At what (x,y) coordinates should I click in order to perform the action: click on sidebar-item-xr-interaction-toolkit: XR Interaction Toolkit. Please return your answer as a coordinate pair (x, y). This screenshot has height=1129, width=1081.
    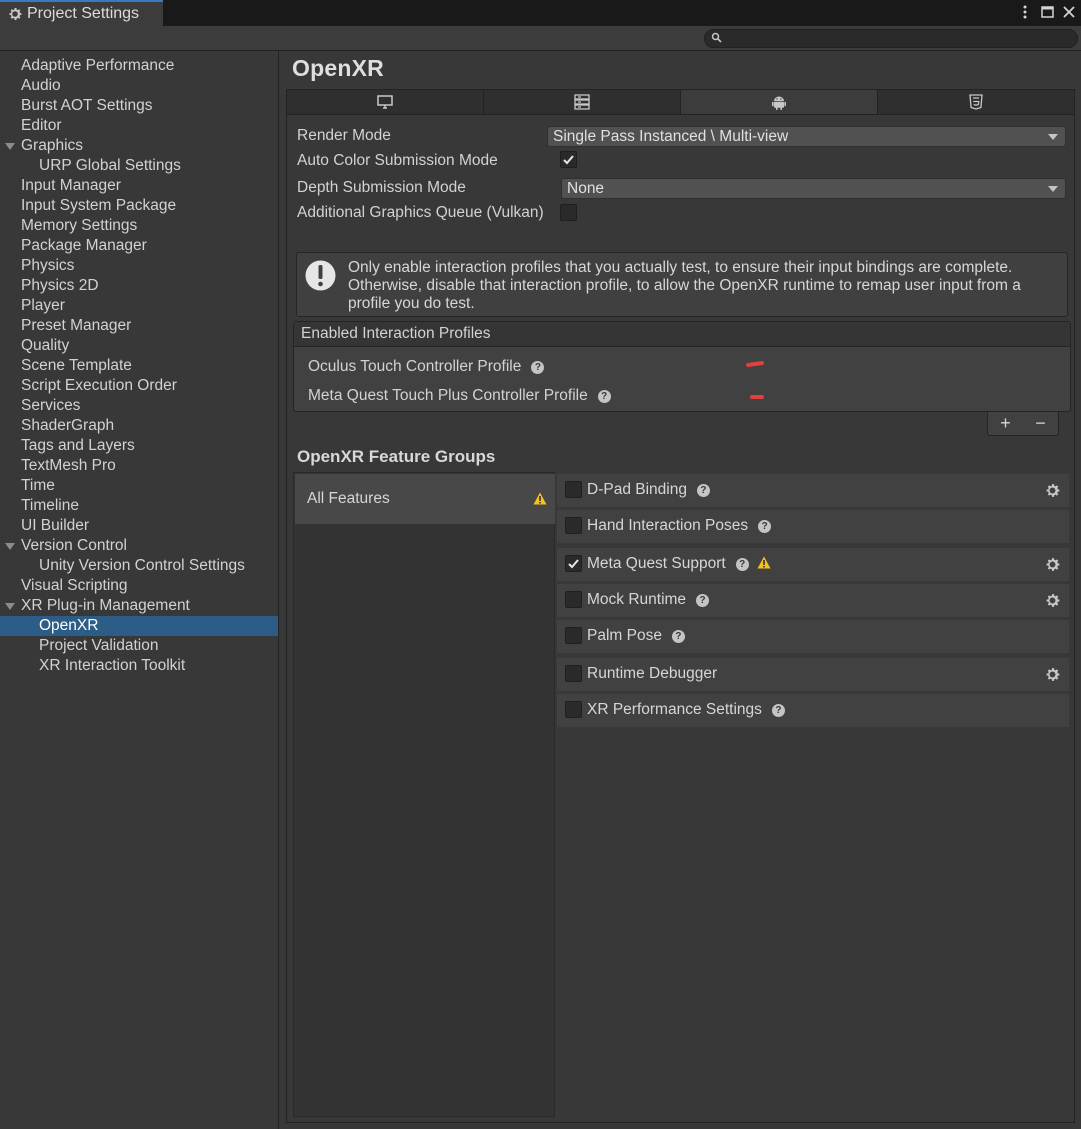
    Looking at the image, I should click on (139, 666).